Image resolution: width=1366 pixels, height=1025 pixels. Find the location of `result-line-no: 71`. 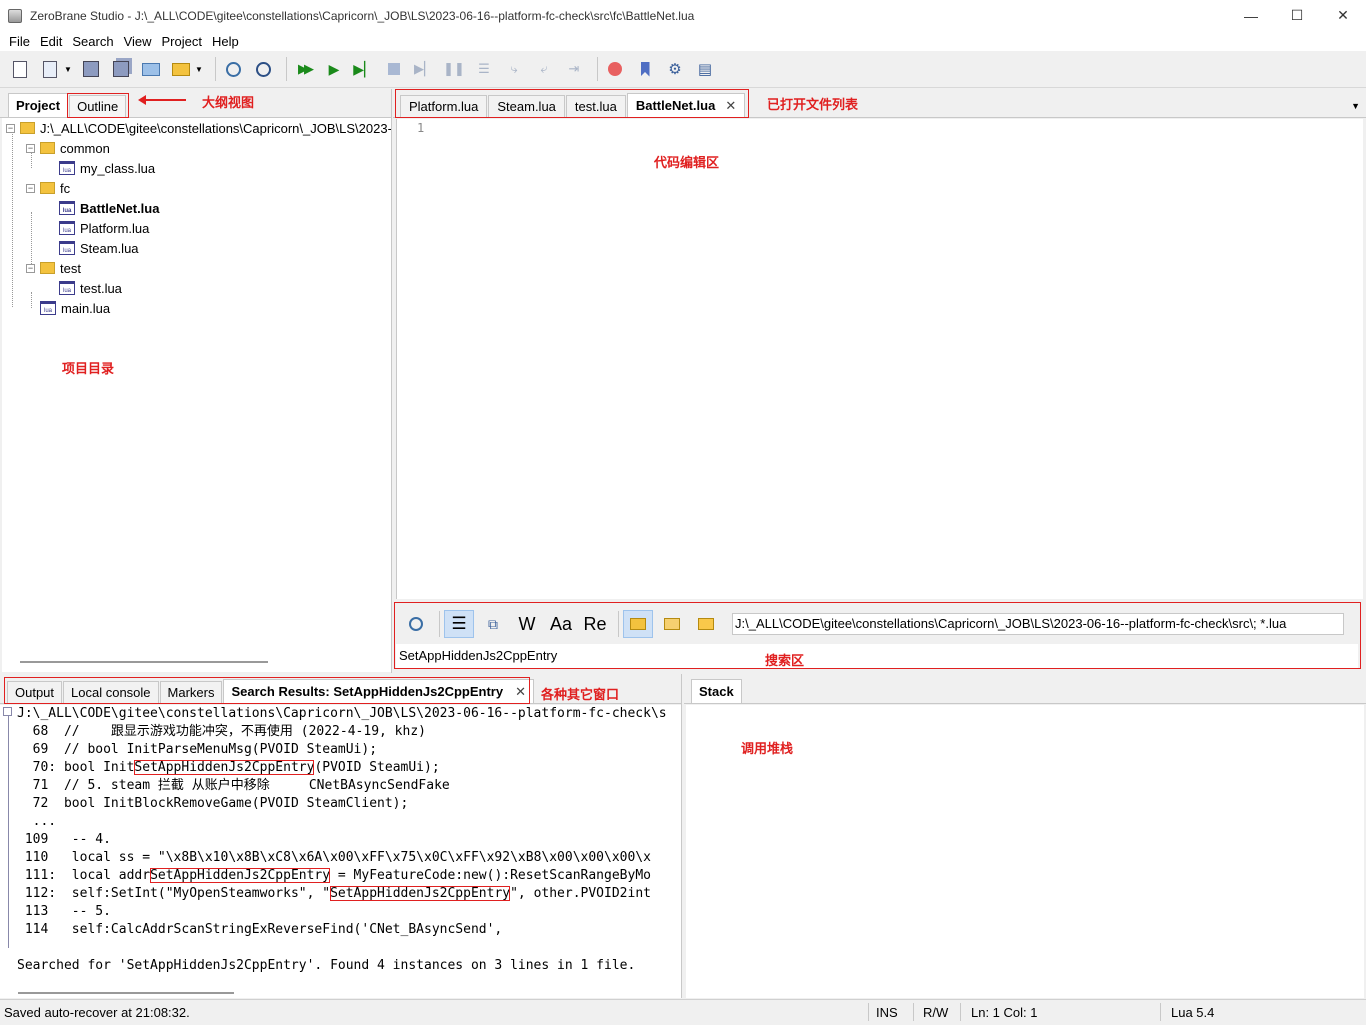

result-line-no: 71 is located at coordinates (33, 785).